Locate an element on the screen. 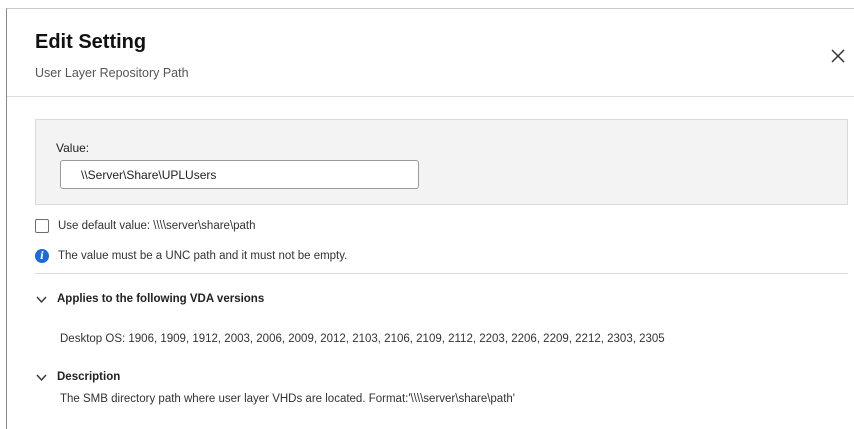 The image size is (854, 429). close-button is located at coordinates (838, 56).